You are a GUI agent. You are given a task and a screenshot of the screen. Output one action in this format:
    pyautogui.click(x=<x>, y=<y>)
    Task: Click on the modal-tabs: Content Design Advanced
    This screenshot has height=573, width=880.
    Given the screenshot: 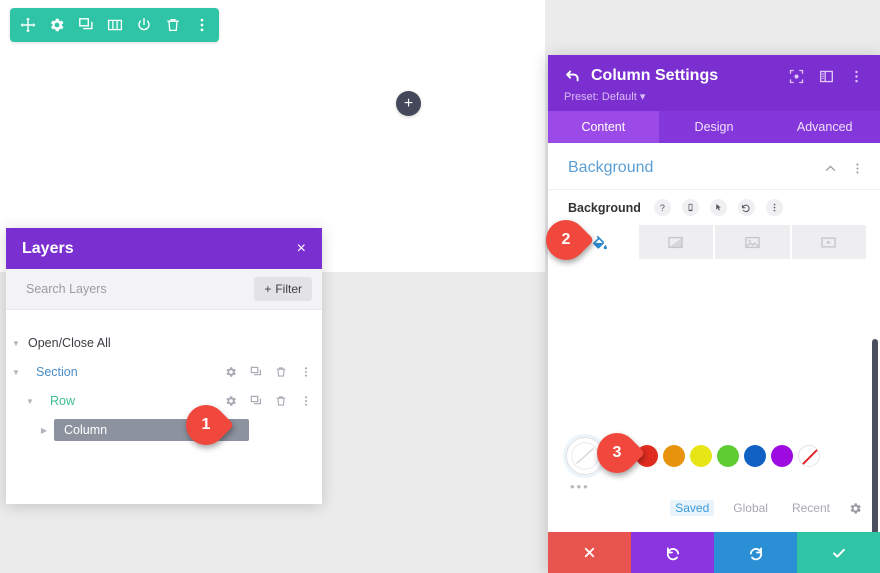 What is the action you would take?
    pyautogui.click(x=714, y=127)
    